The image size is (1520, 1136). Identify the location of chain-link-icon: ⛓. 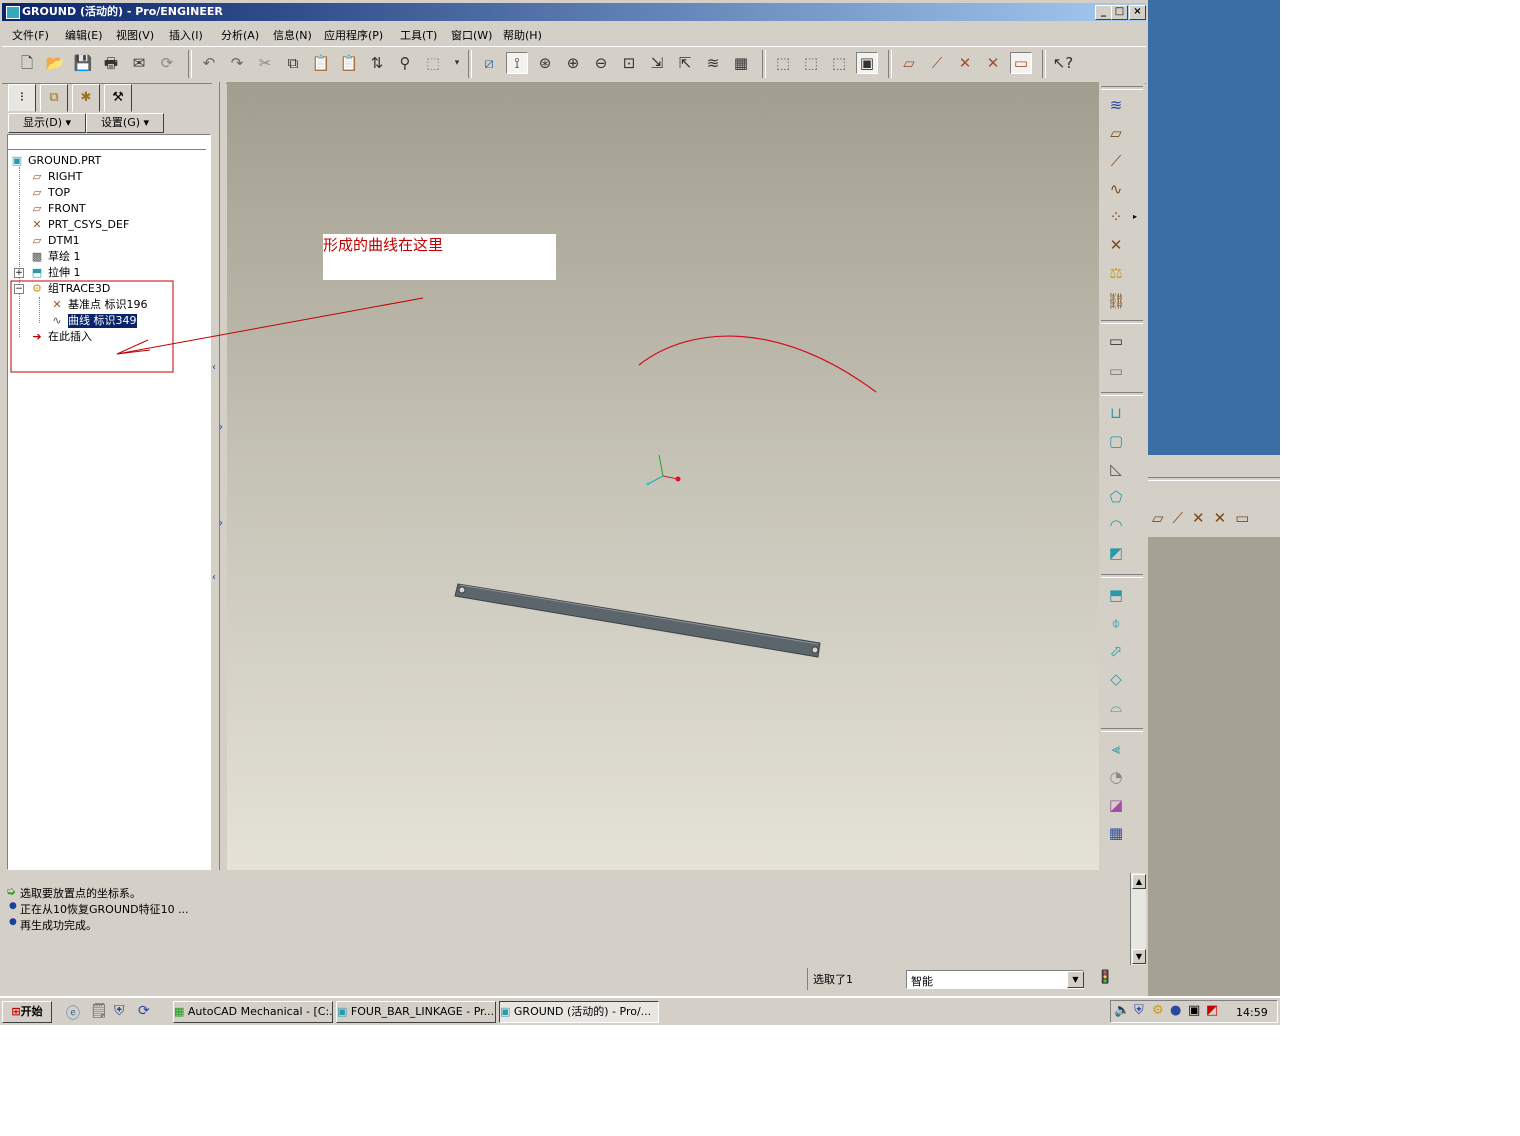
(1116, 301).